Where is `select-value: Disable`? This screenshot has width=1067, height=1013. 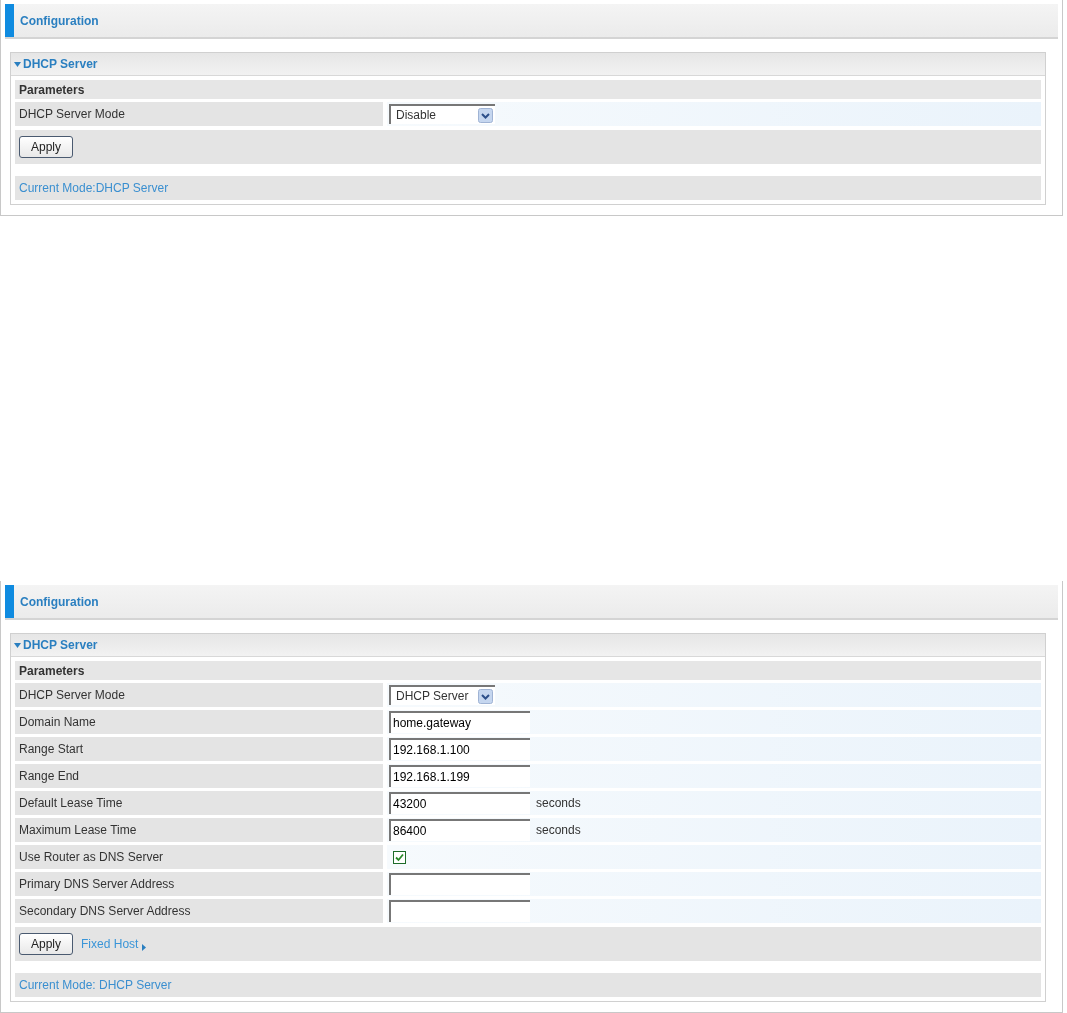
select-value: Disable is located at coordinates (416, 115).